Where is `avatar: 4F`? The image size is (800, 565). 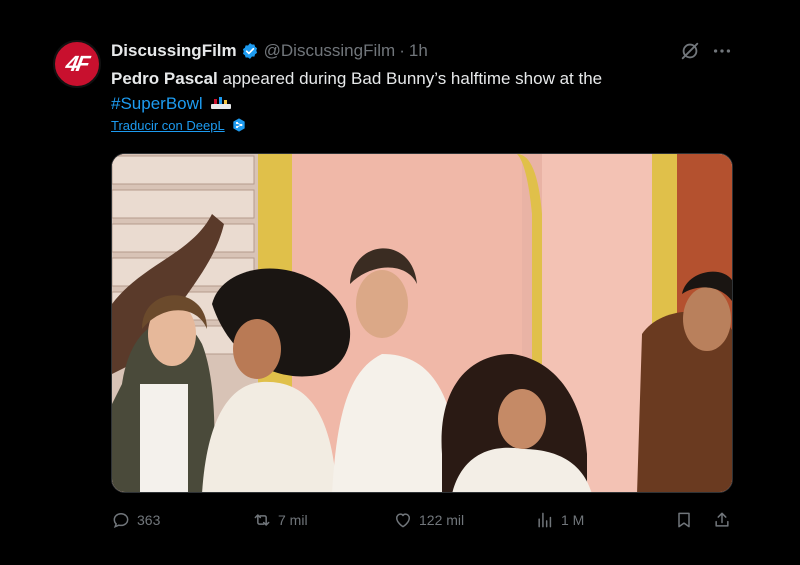 avatar: 4F is located at coordinates (77, 64).